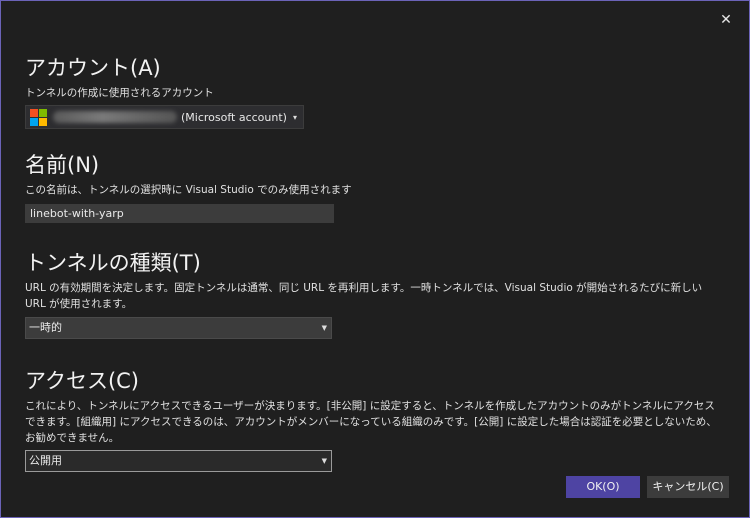 This screenshot has width=750, height=518. Describe the element at coordinates (45, 327) in the screenshot. I see `tunnel-type-selected: 一時的` at that location.